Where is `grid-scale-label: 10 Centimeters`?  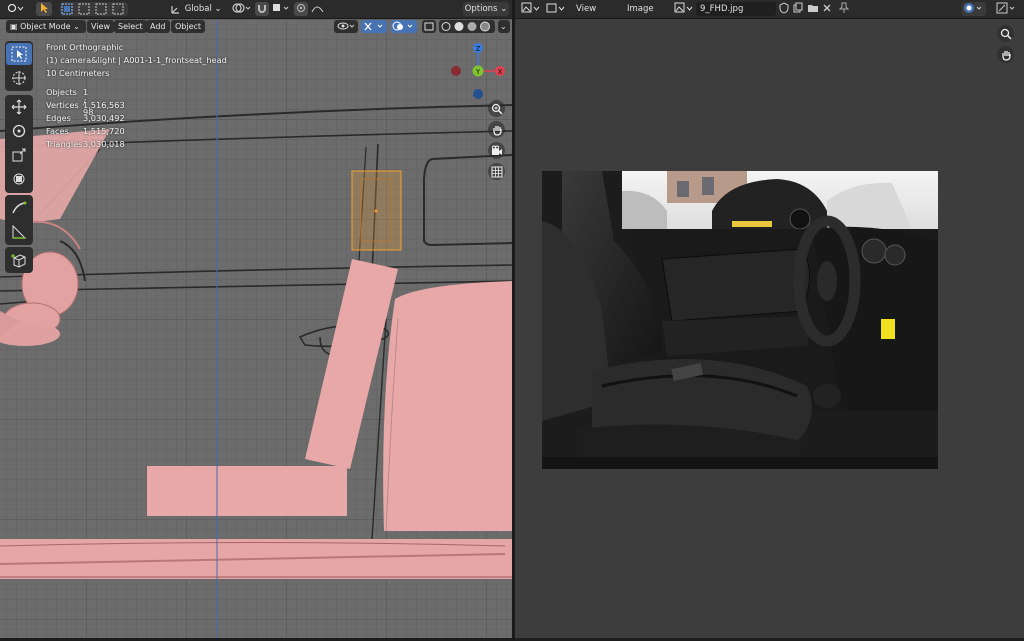
grid-scale-label: 10 Centimeters is located at coordinates (78, 73).